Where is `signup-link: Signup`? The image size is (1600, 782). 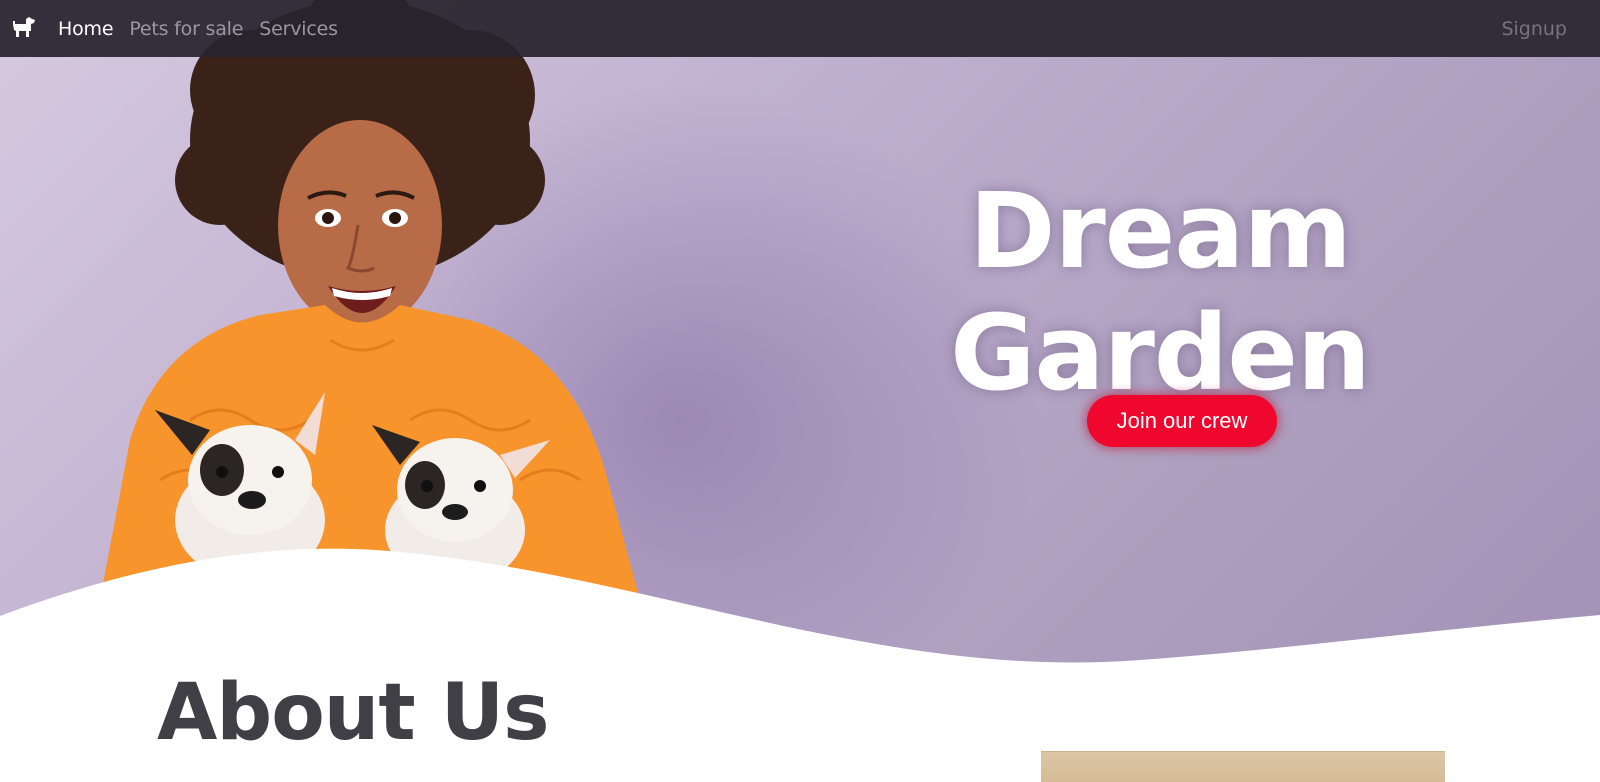 signup-link: Signup is located at coordinates (1534, 28).